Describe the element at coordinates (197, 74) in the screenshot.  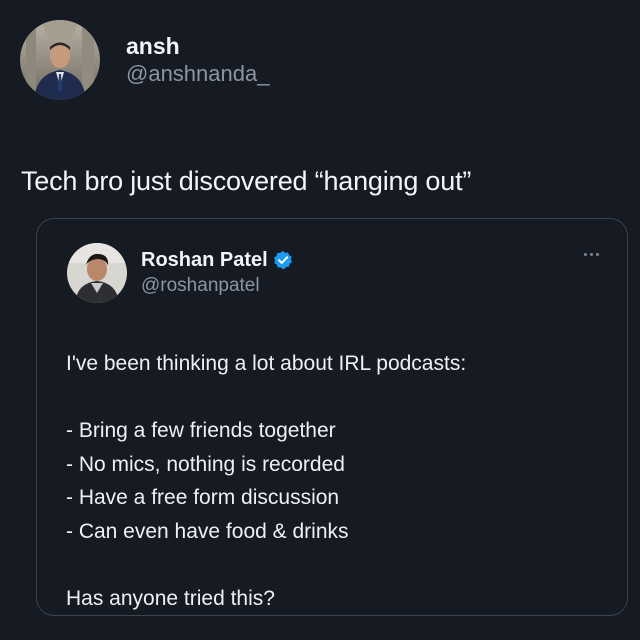
I see `author-handle: @anshnanda_` at that location.